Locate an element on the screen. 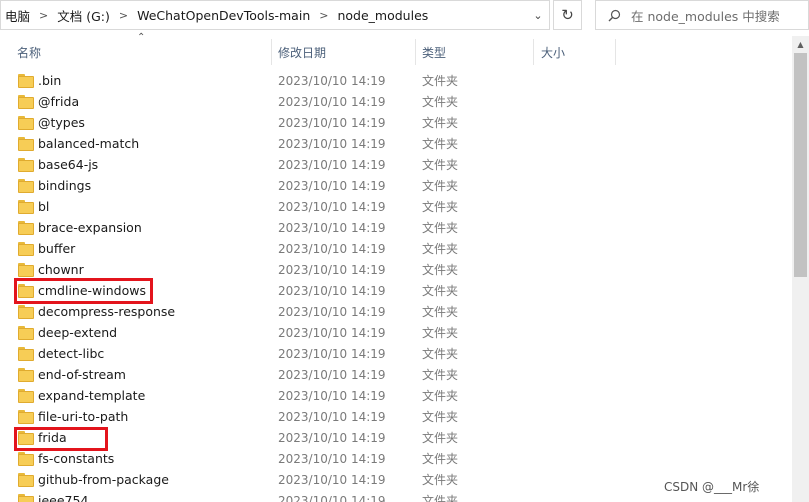 Image resolution: width=809 pixels, height=502 pixels. table-row: detect-libc 2023/10/10 14:19 文件夹 is located at coordinates (396, 353).